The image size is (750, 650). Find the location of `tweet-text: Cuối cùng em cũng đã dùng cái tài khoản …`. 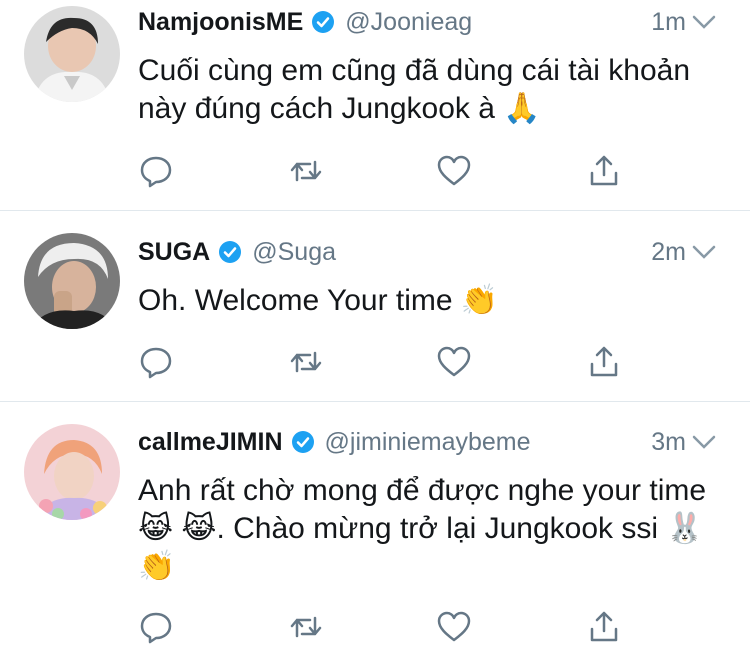

tweet-text: Cuối cùng em cũng đã dùng cái tài khoản … is located at coordinates (414, 89).